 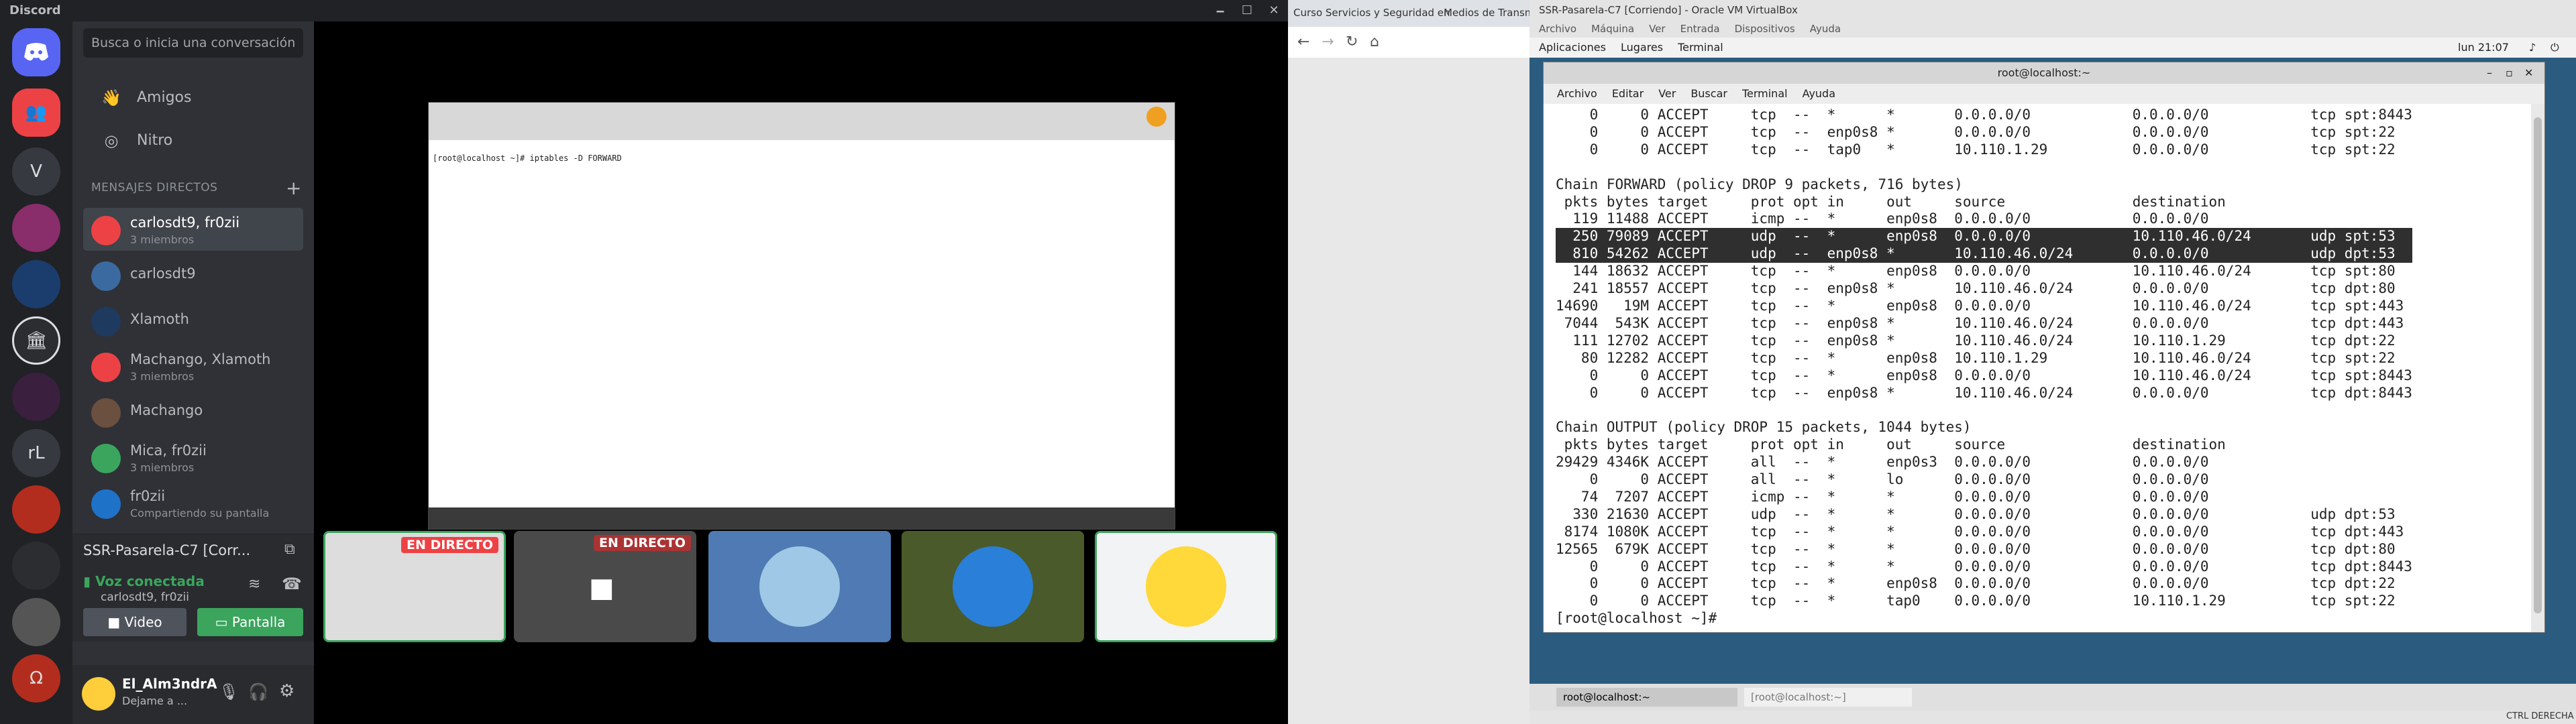 What do you see at coordinates (1374, 42) in the screenshot?
I see `home-icon: ⌂` at bounding box center [1374, 42].